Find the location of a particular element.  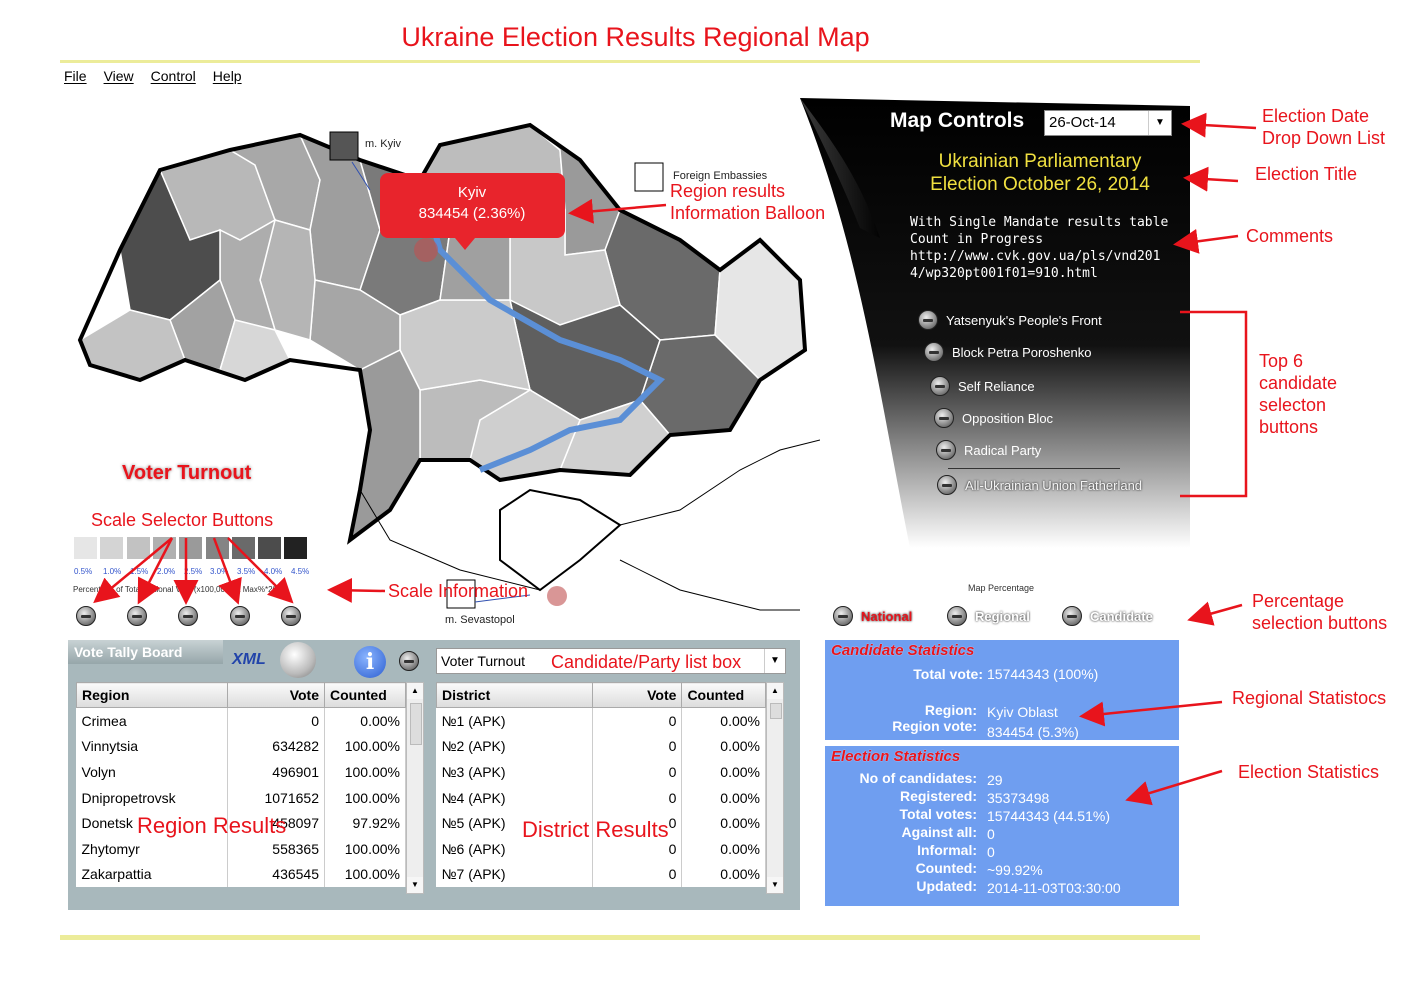

table-cell: 100.00% is located at coordinates (365, 848).